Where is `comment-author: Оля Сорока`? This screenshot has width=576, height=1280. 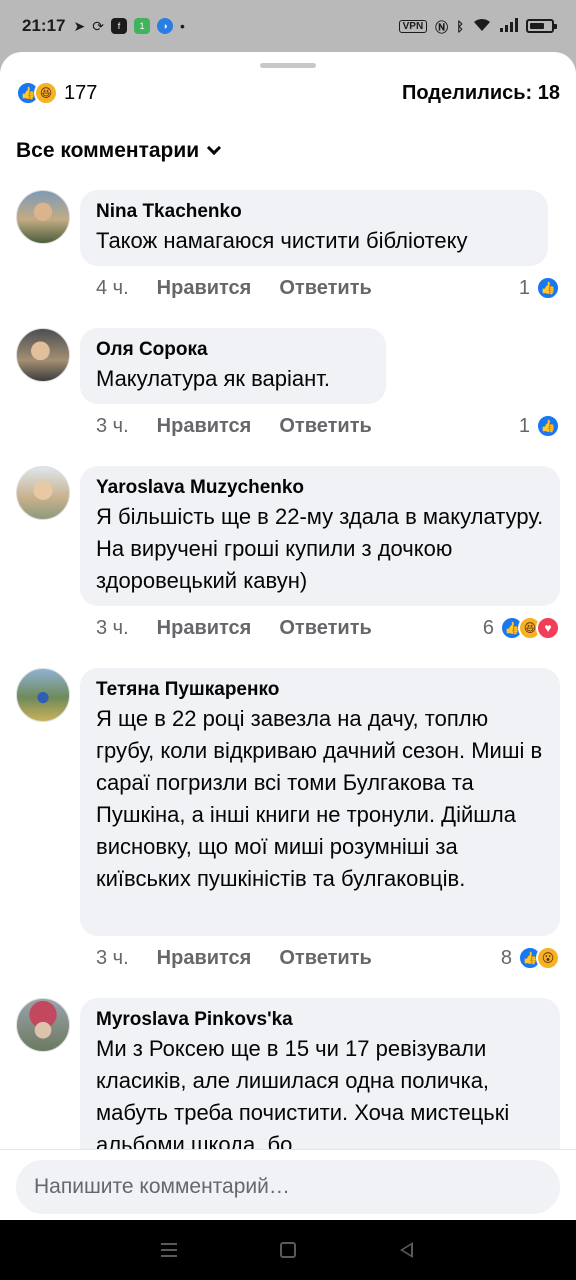
comment-author: Оля Сорока is located at coordinates (233, 350).